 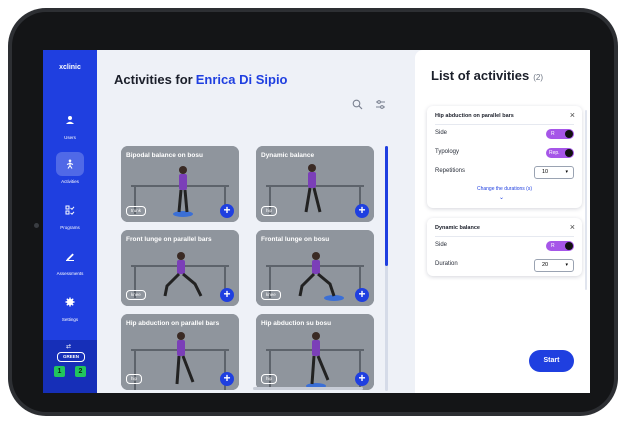 I want to click on card-title: Hip abduction su bosu, so click(x=296, y=323).